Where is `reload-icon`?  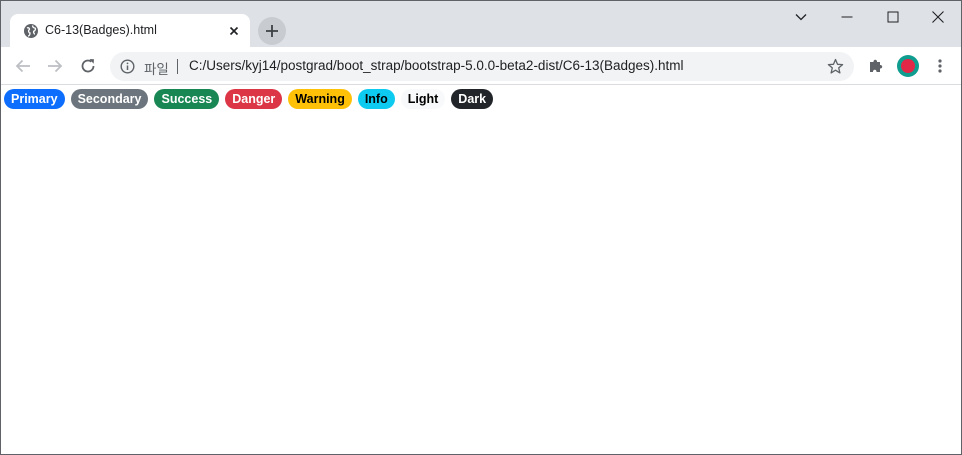
reload-icon is located at coordinates (88, 66).